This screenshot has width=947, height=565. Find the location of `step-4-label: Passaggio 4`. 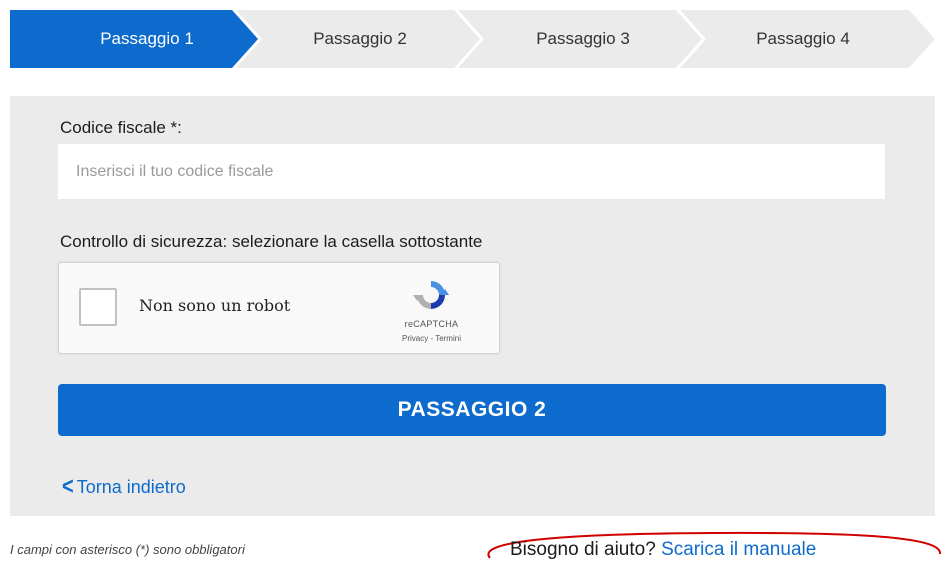

step-4-label: Passaggio 4 is located at coordinates (803, 38).